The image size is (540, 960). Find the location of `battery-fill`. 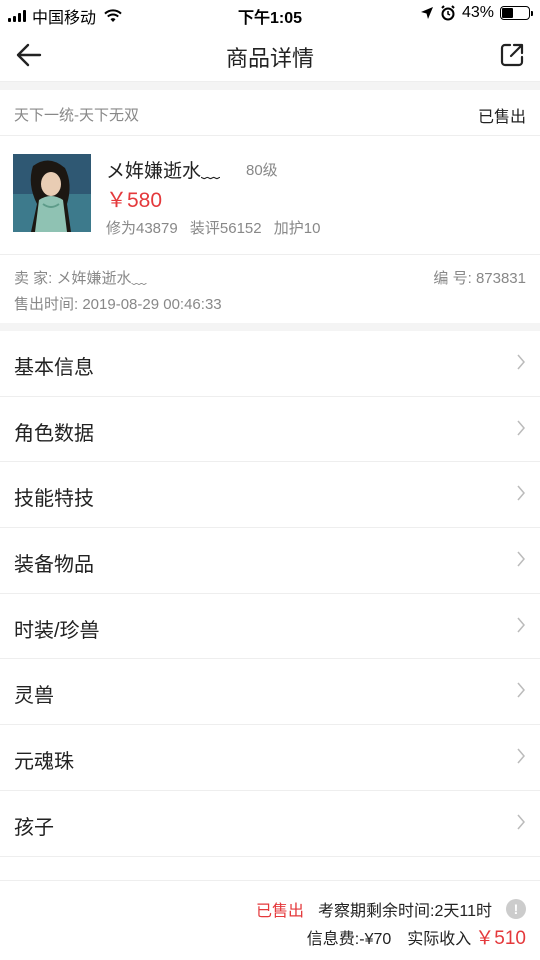

battery-fill is located at coordinates (508, 13).